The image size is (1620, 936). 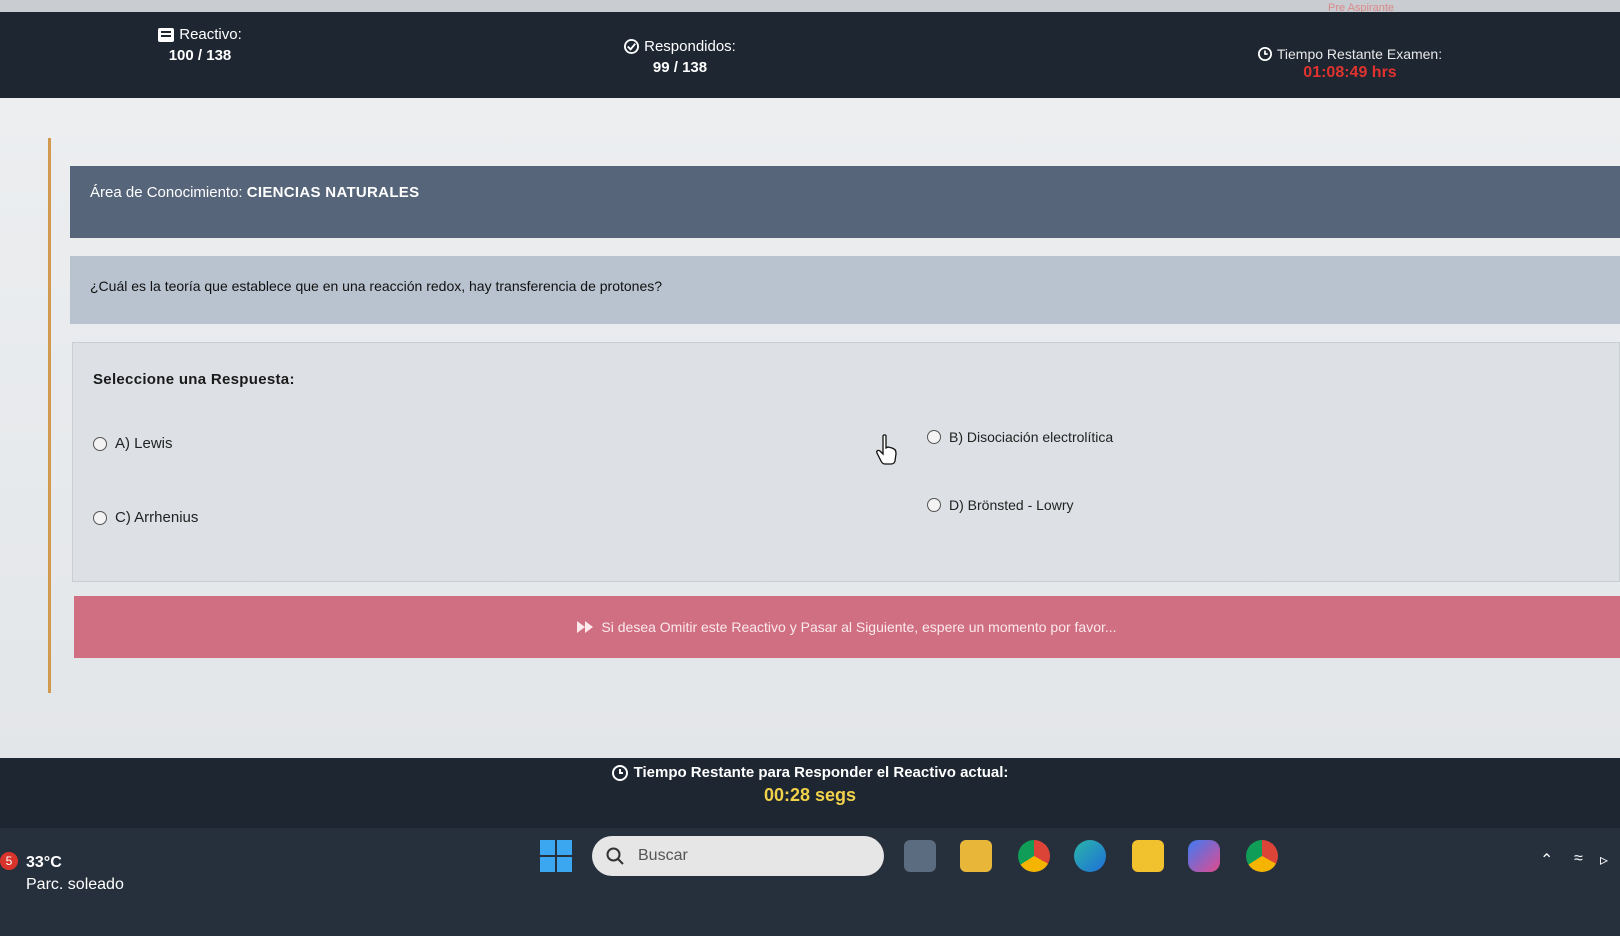 I want to click on knowledge-area-bar: Área de Conocimiento: CIENCIAS NATURALES, so click(x=845, y=202).